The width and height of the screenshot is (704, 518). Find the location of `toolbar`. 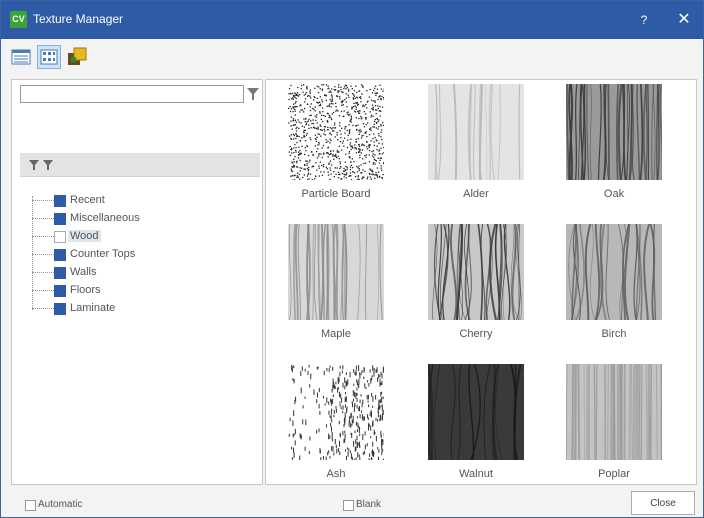

toolbar is located at coordinates (352, 57).